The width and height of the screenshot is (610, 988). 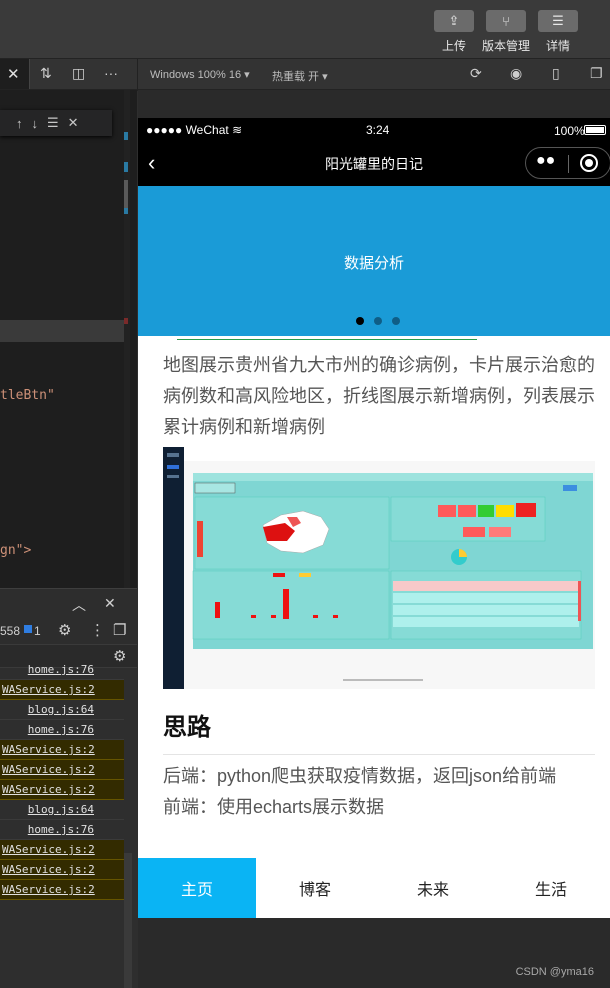 What do you see at coordinates (13, 74) in the screenshot?
I see `close-icon: ✕` at bounding box center [13, 74].